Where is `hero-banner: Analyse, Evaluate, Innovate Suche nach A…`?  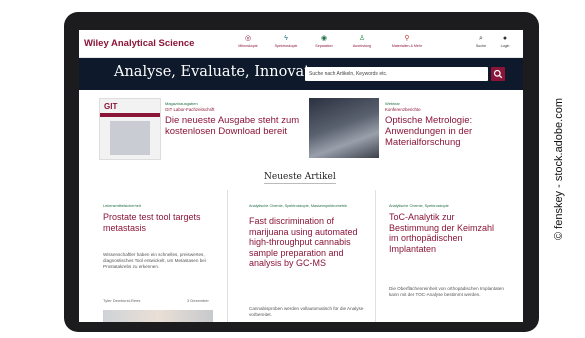 hero-banner: Analyse, Evaluate, Innovate Suche nach A… is located at coordinates (301, 74).